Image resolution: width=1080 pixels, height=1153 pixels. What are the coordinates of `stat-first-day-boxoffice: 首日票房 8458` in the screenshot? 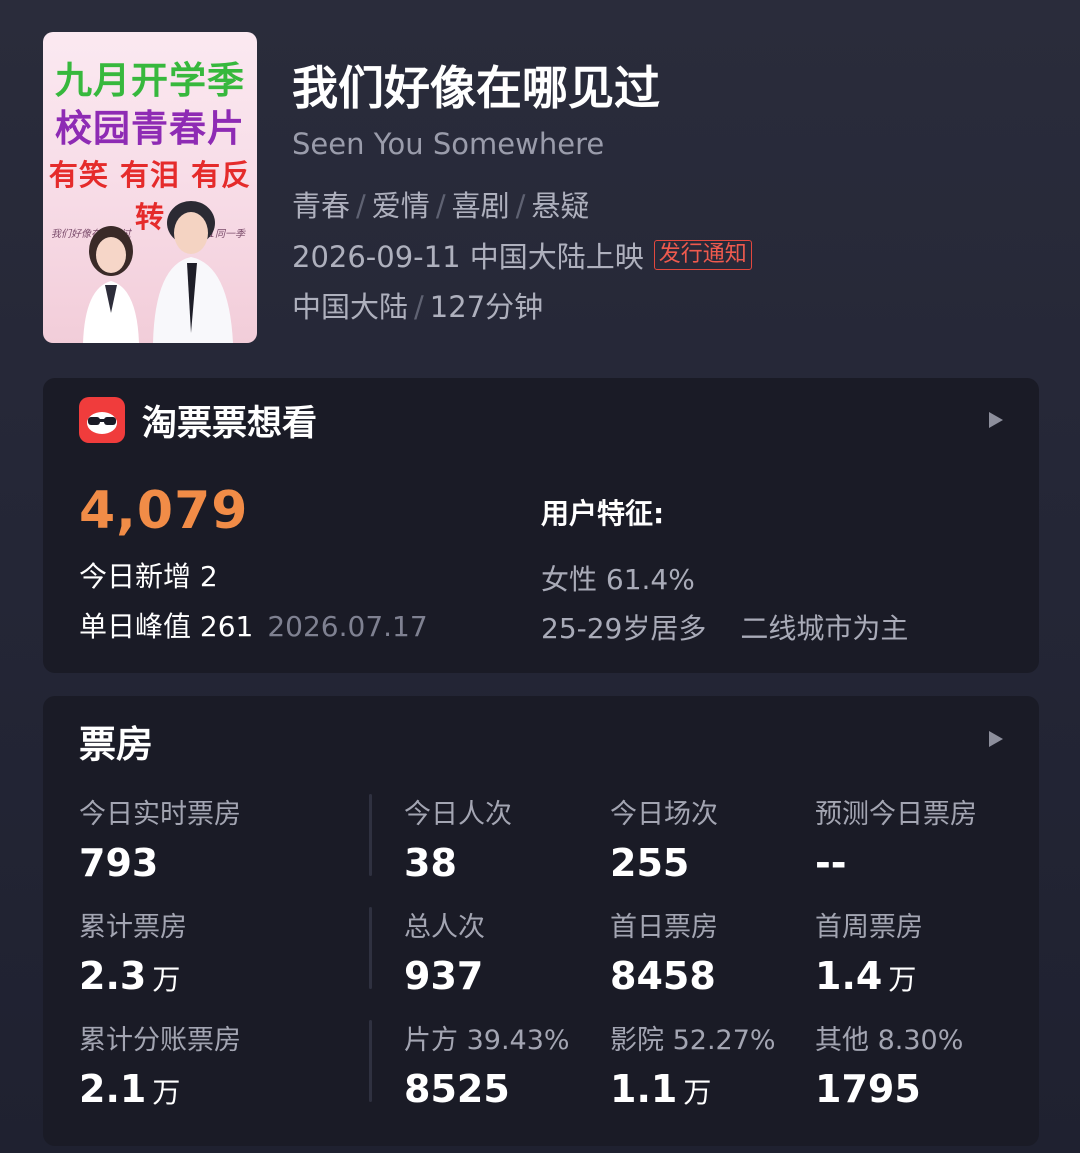 It's located at (666, 951).